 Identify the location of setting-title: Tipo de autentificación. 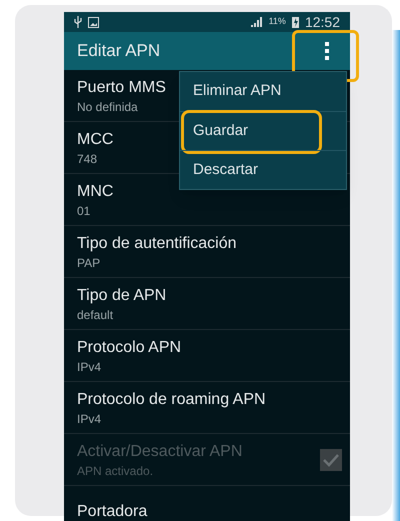
(157, 244).